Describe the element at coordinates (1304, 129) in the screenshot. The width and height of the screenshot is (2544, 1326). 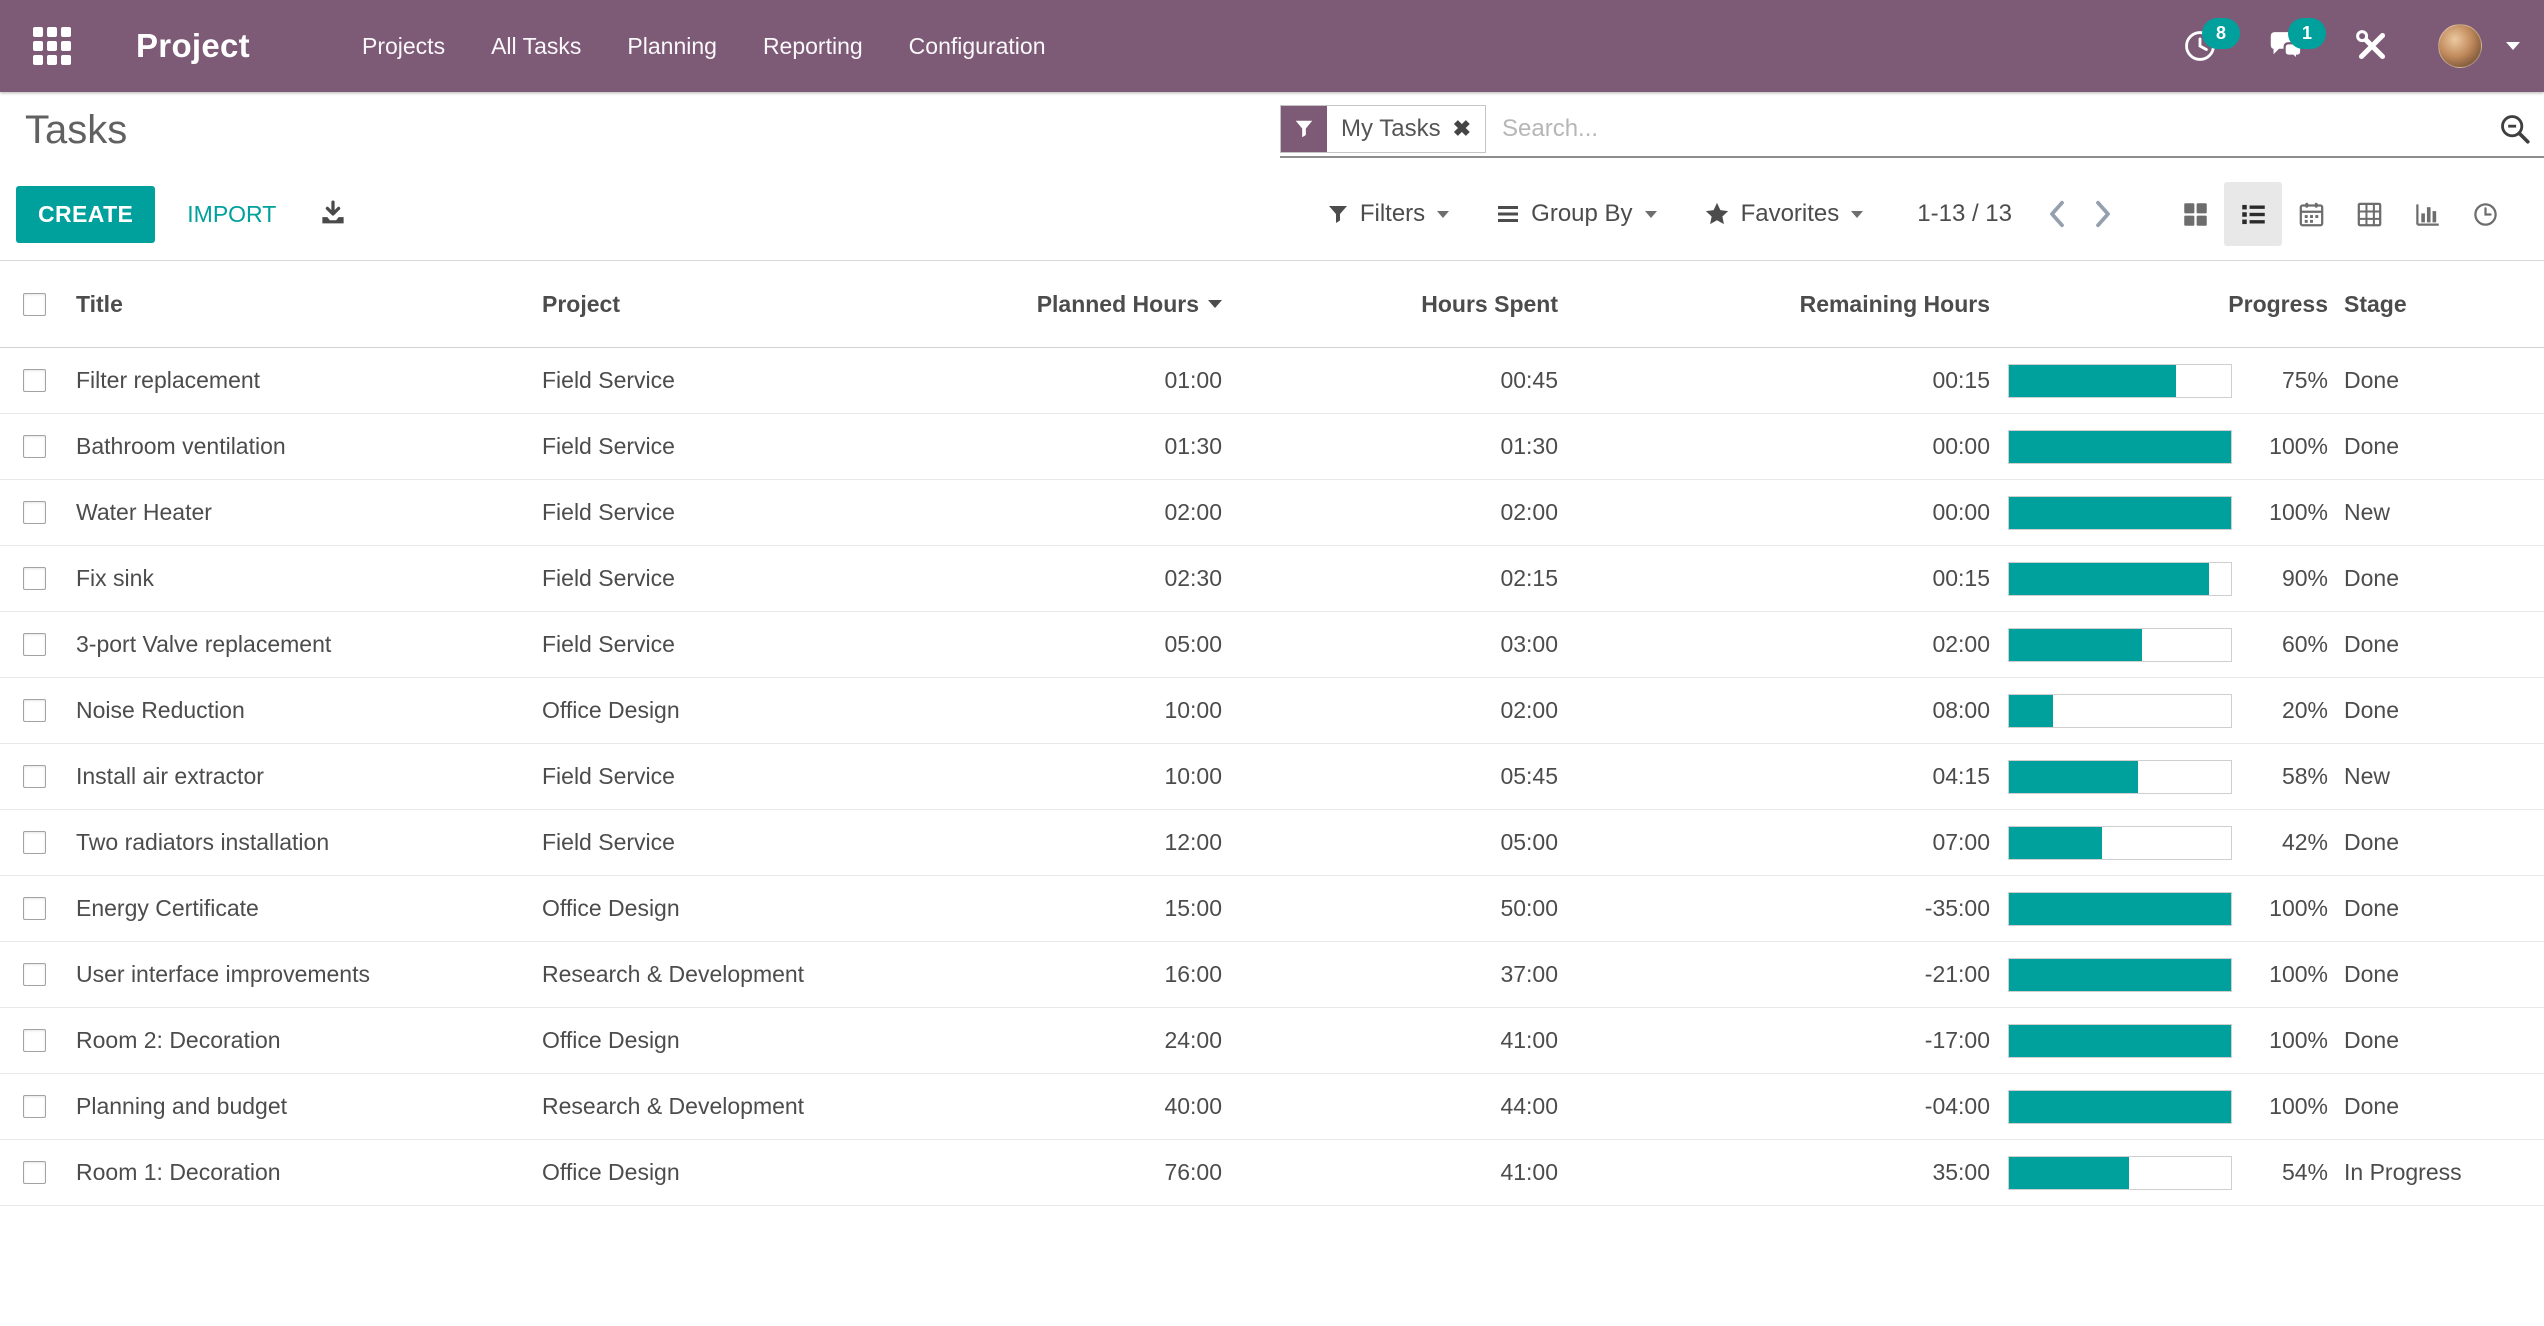
I see `facet-funnel-icon` at that location.